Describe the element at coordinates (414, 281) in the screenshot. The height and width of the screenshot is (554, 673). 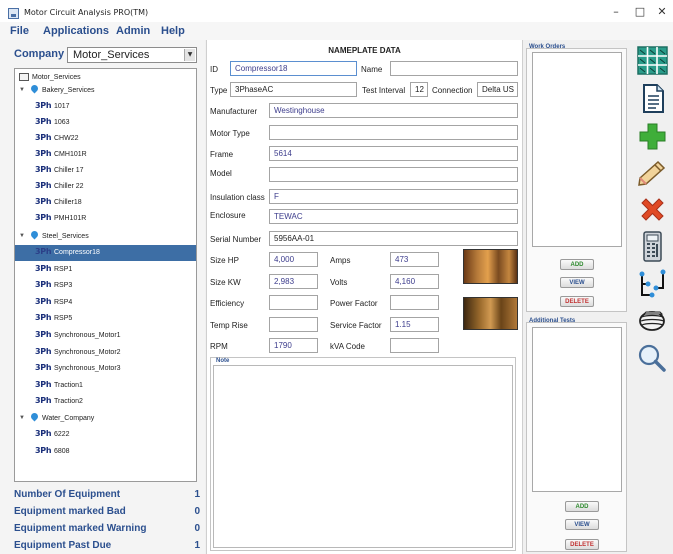
I see `volts-field: 4,160` at that location.